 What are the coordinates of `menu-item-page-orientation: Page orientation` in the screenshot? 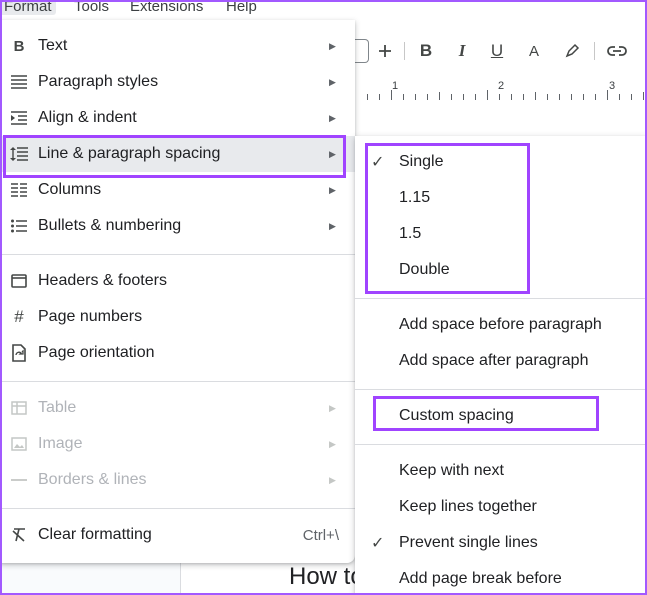 It's located at (177, 353).